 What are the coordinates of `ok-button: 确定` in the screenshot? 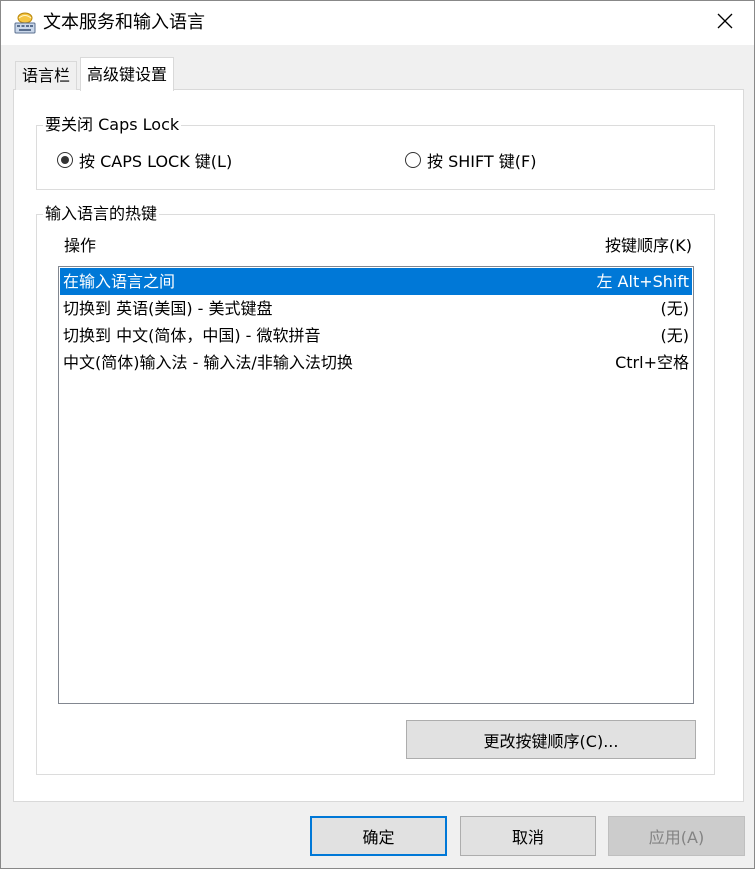 It's located at (378, 836).